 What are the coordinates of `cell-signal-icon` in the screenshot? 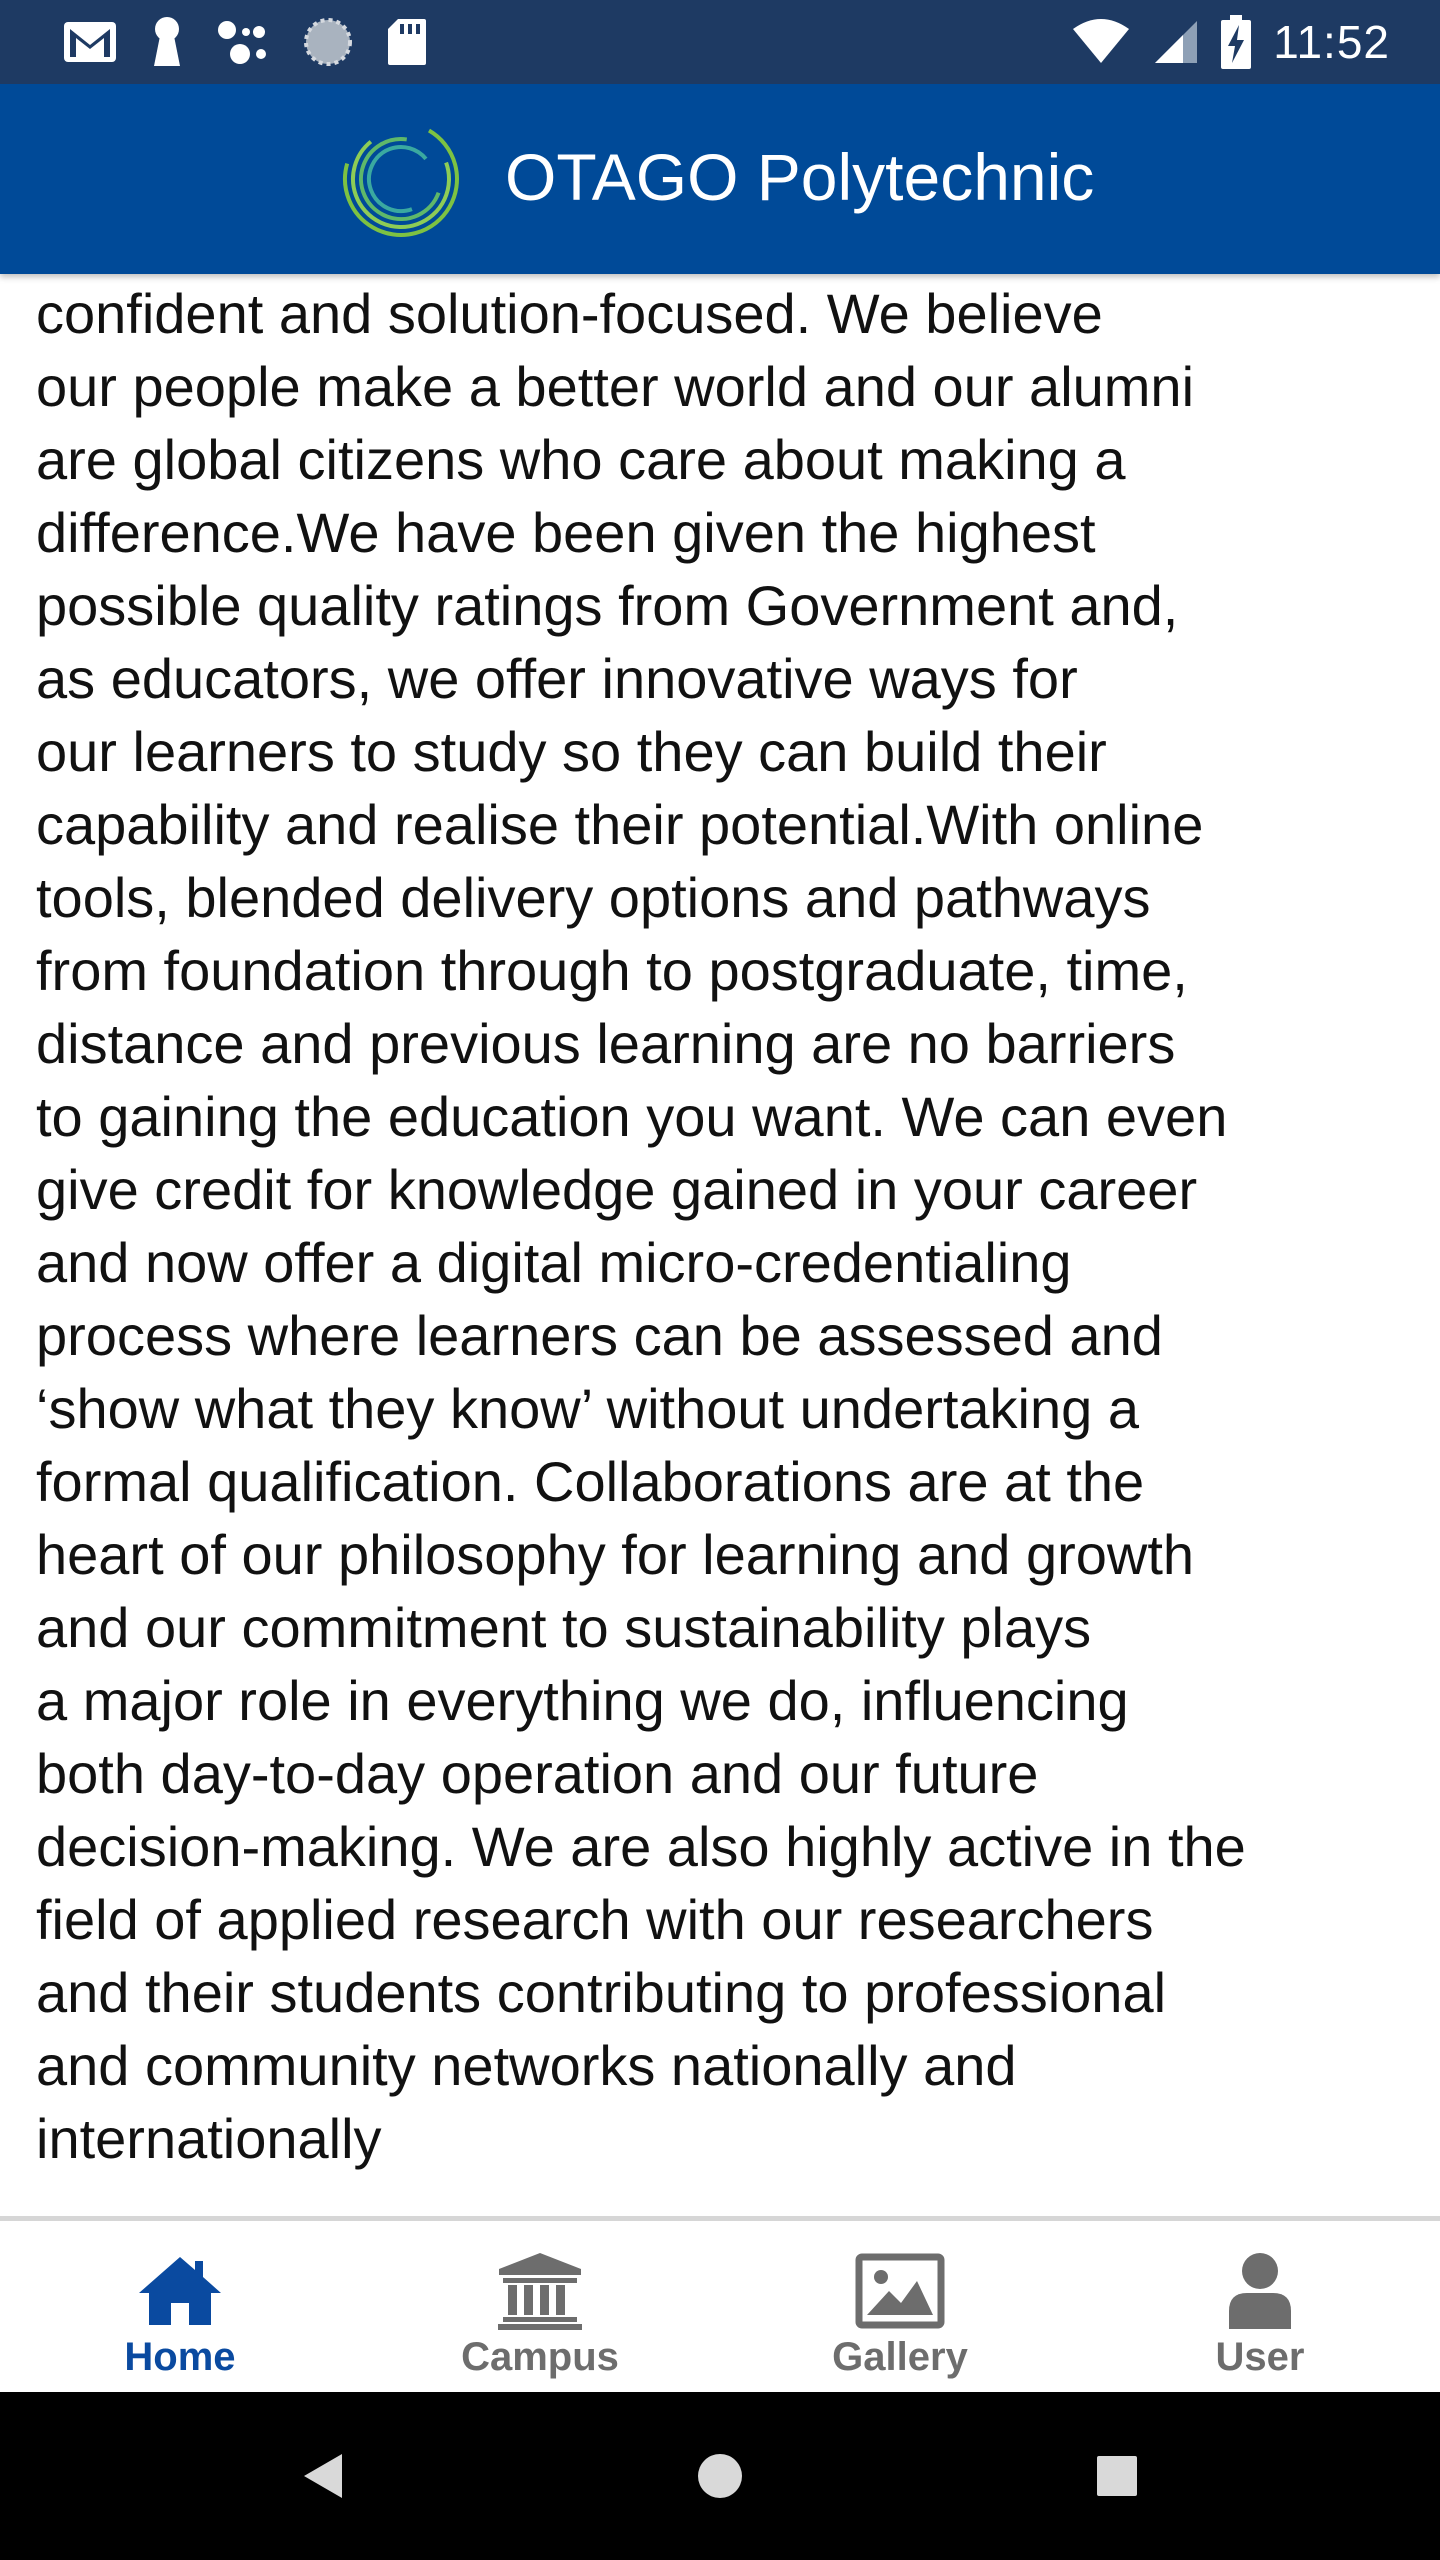 It's located at (1176, 42).